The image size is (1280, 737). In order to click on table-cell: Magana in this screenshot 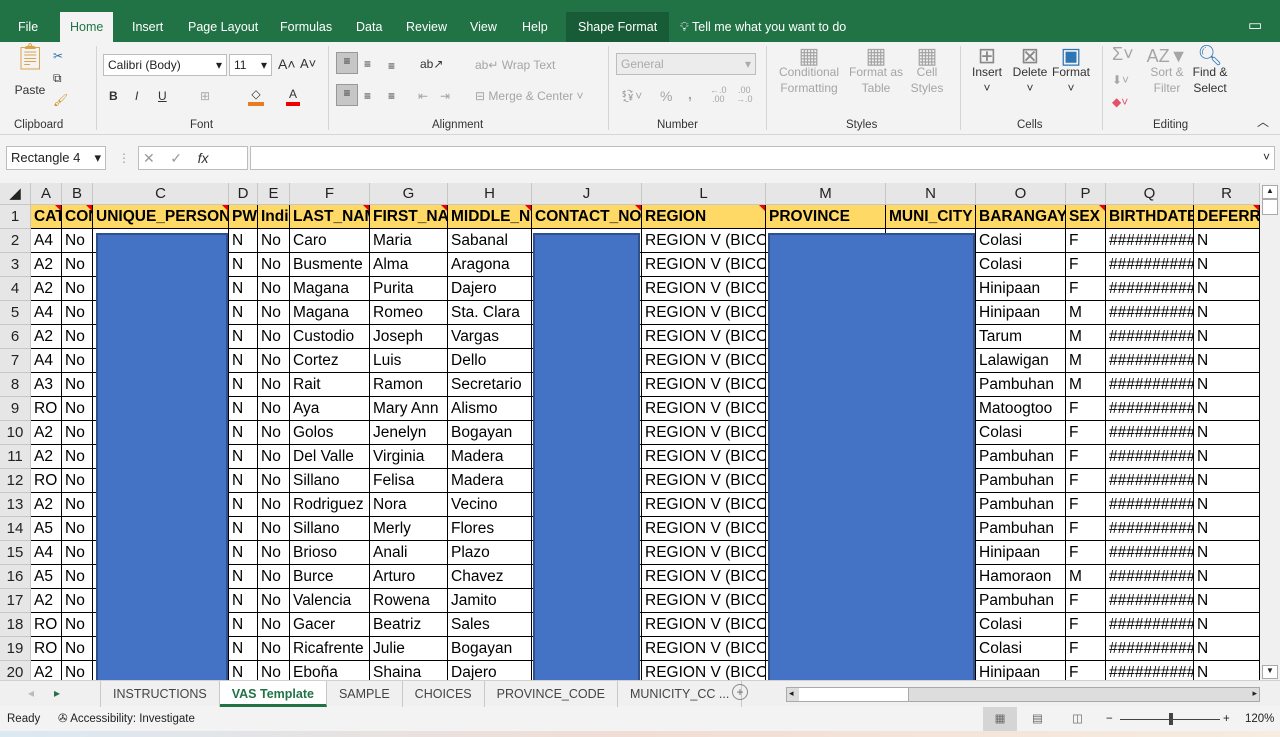, I will do `click(330, 313)`.